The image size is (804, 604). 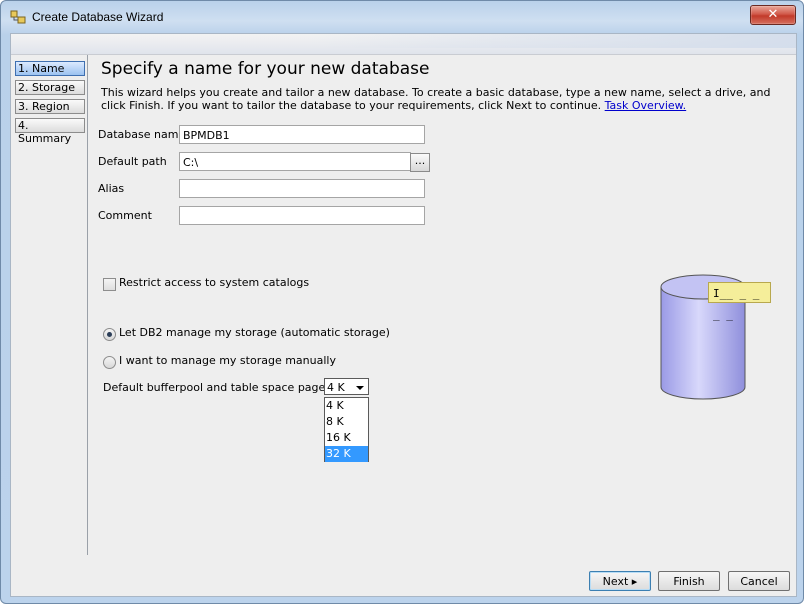 What do you see at coordinates (302, 215) in the screenshot?
I see `comment-input` at bounding box center [302, 215].